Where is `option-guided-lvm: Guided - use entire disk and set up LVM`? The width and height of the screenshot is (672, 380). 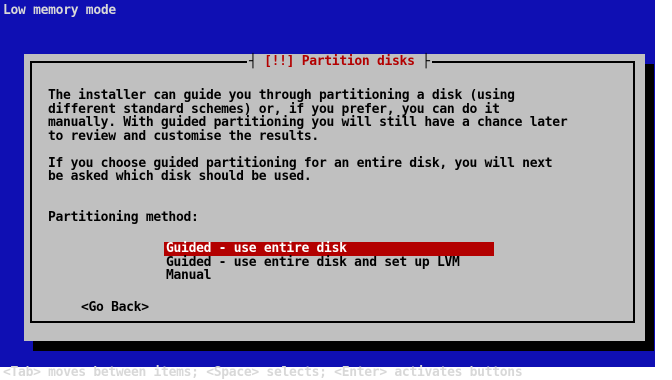
option-guided-lvm: Guided - use entire disk and set up LVM is located at coordinates (329, 262).